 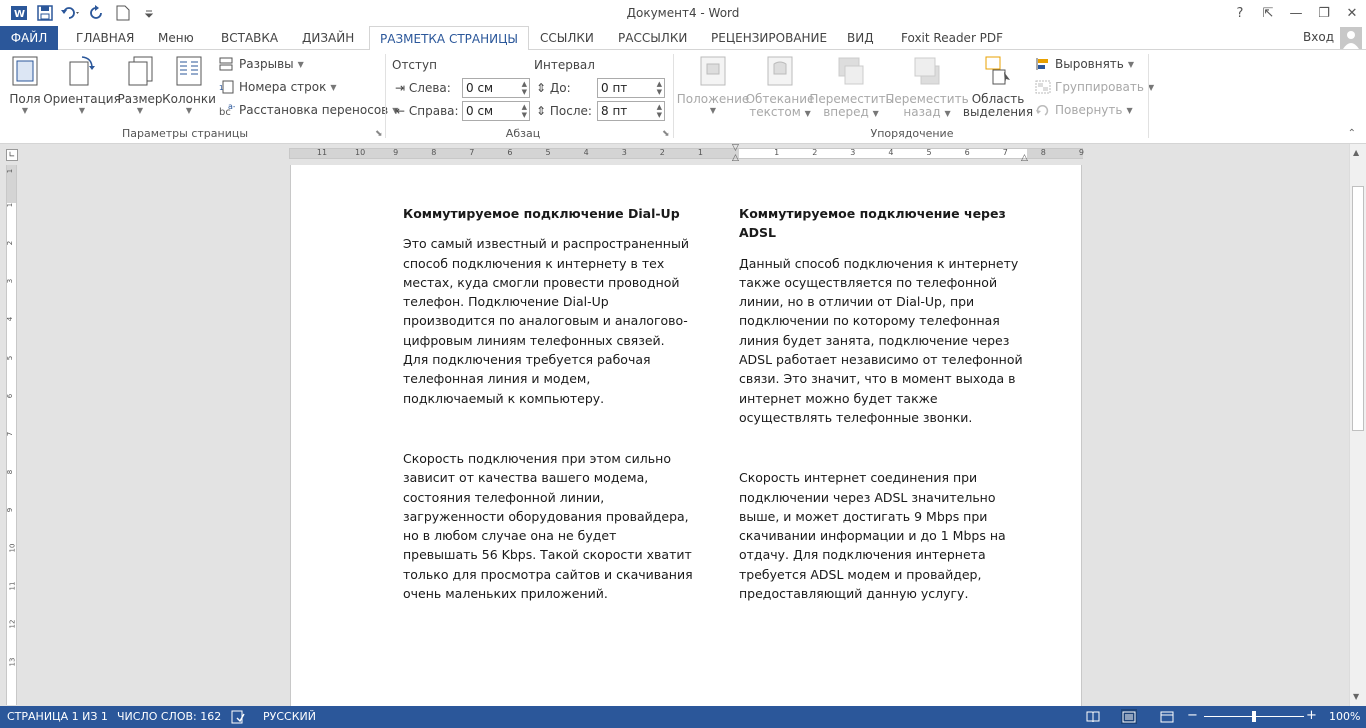 What do you see at coordinates (1254, 716) in the screenshot?
I see `zoom-slider-thumb` at bounding box center [1254, 716].